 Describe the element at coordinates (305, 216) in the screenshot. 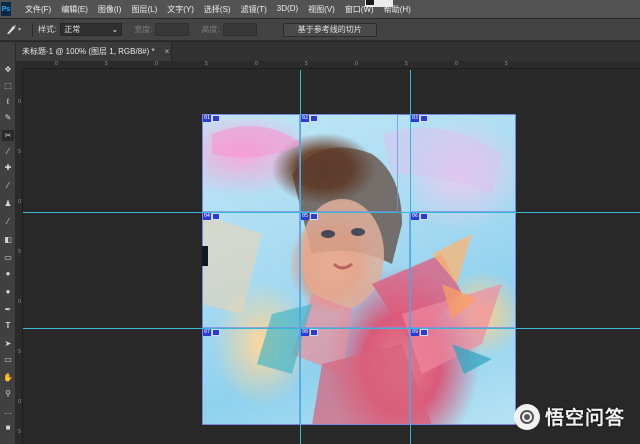

I see `slice-number: 05` at that location.